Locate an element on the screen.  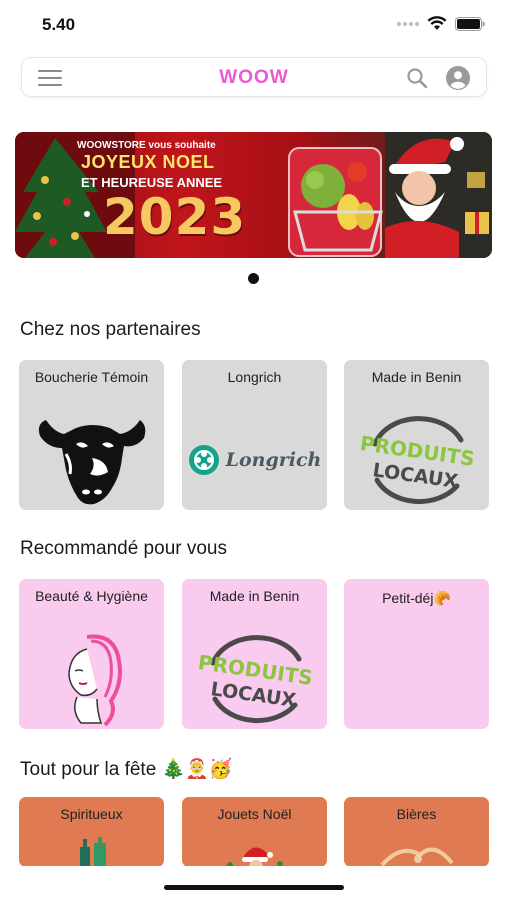
banner-headline: JOYEUX NOEL is located at coordinates (148, 162).